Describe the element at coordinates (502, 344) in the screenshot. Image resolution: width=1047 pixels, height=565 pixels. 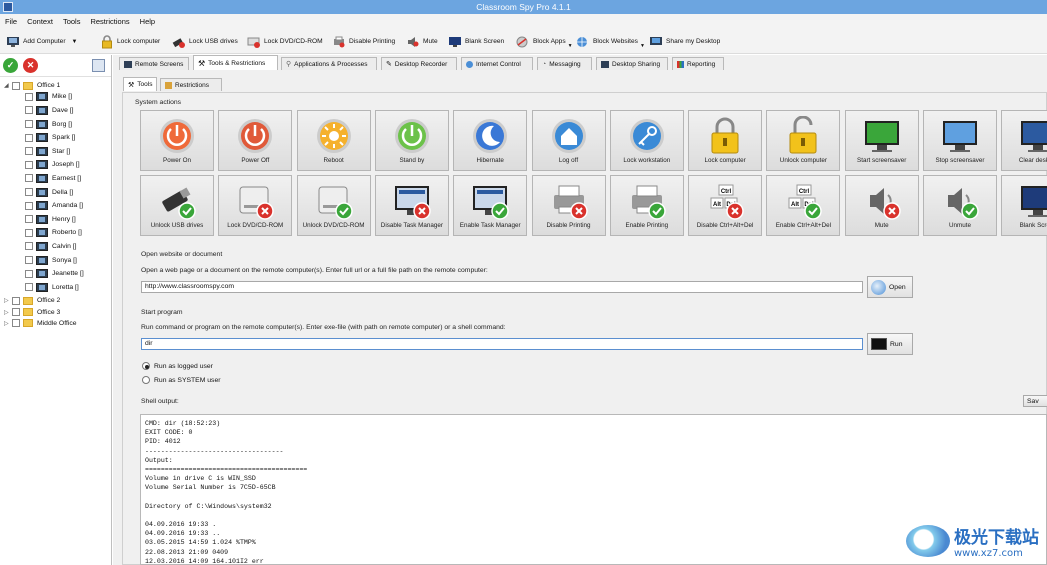
I see `command-input: dir` at that location.